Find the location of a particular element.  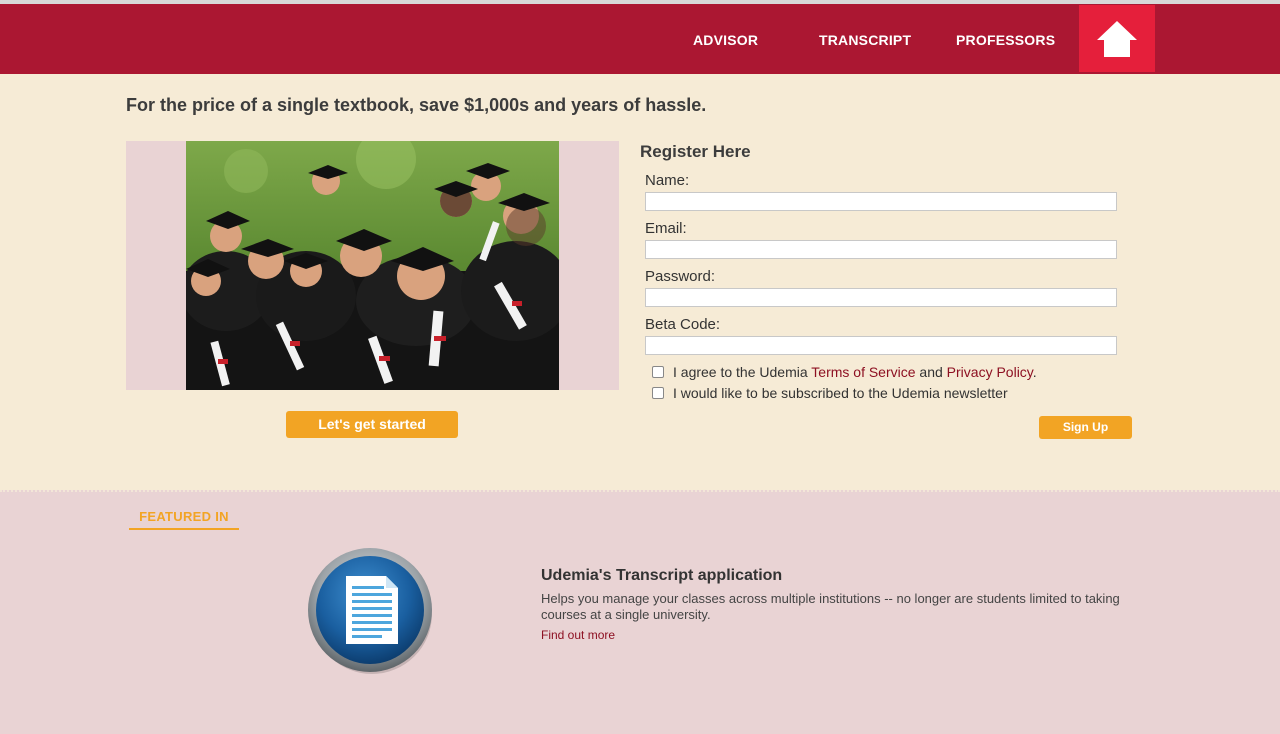

featured-in-heading: FEATURED IN is located at coordinates (184, 519).